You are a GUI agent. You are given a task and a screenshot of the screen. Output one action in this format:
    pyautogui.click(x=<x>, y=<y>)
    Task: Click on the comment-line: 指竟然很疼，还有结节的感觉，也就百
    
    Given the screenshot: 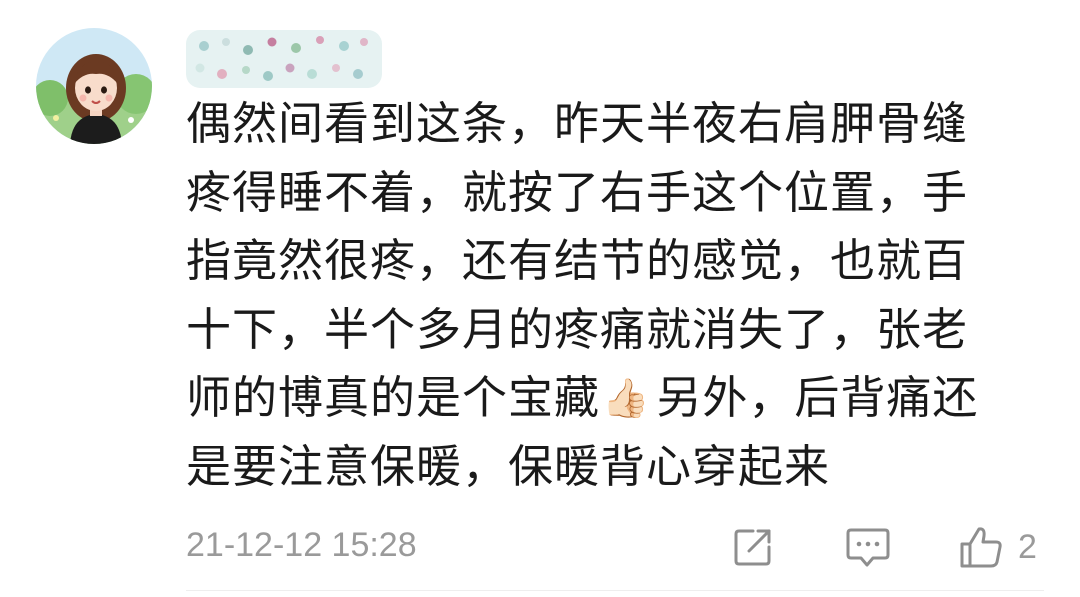 What is the action you would take?
    pyautogui.click(x=577, y=260)
    